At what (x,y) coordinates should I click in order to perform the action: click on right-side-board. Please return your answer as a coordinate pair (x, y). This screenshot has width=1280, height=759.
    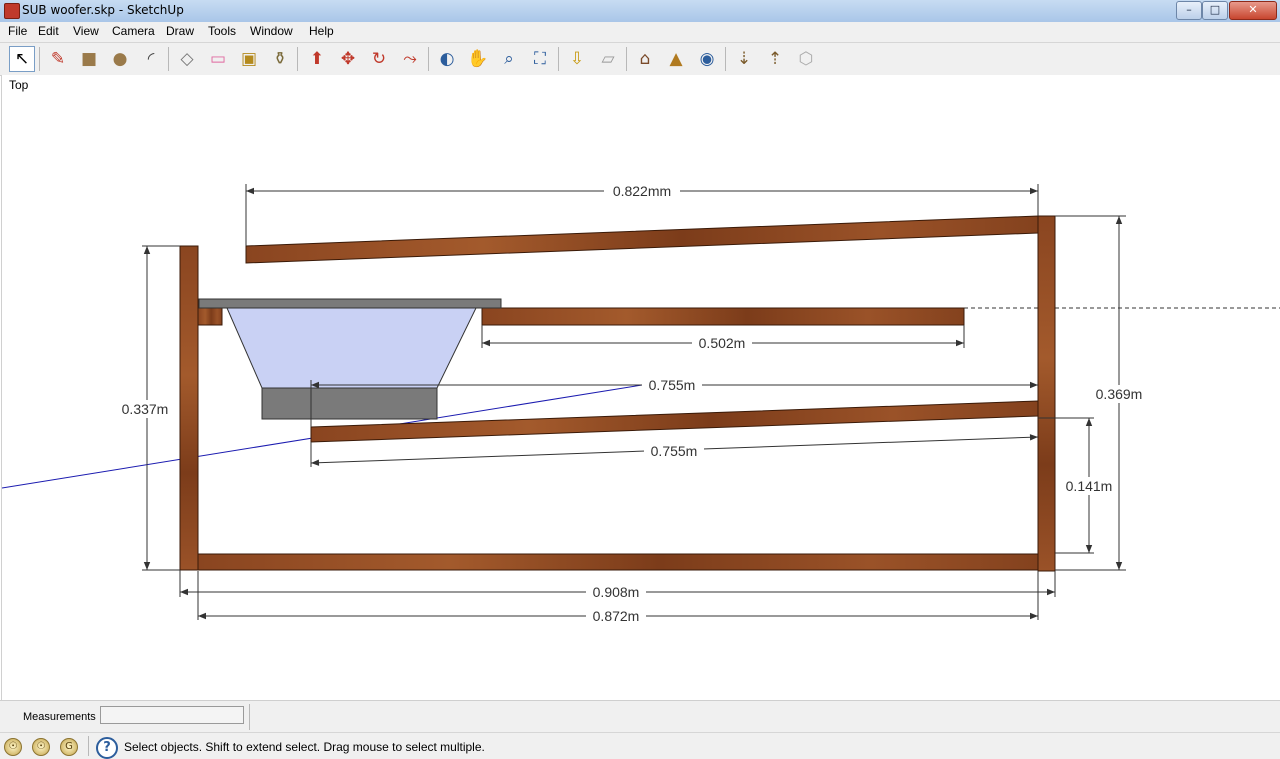
    Looking at the image, I should click on (1046, 393).